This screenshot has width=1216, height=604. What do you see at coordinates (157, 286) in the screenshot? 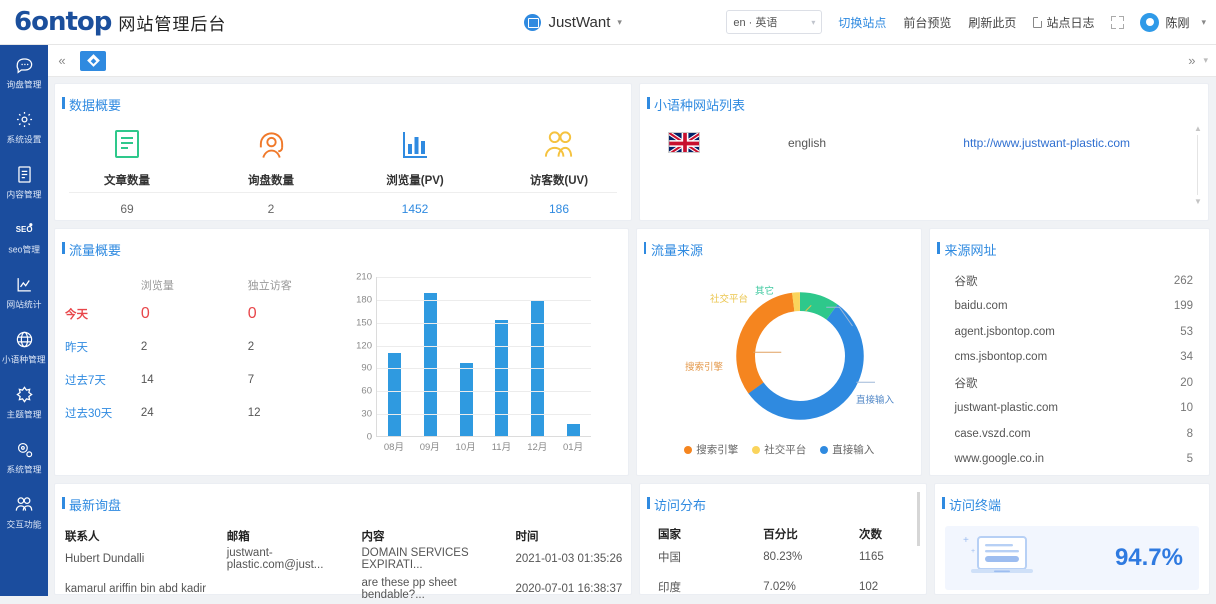
I see `column-header-pv: 浏览量` at bounding box center [157, 286].